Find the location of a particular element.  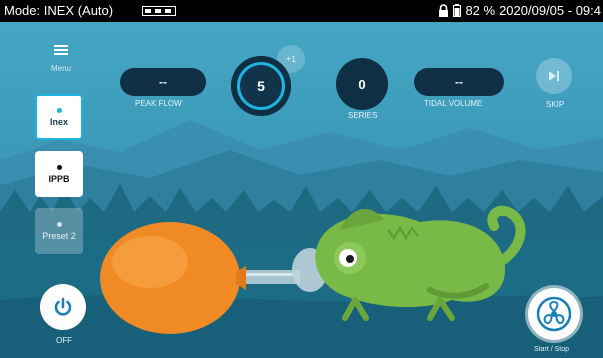

fan-icon is located at coordinates (554, 314).